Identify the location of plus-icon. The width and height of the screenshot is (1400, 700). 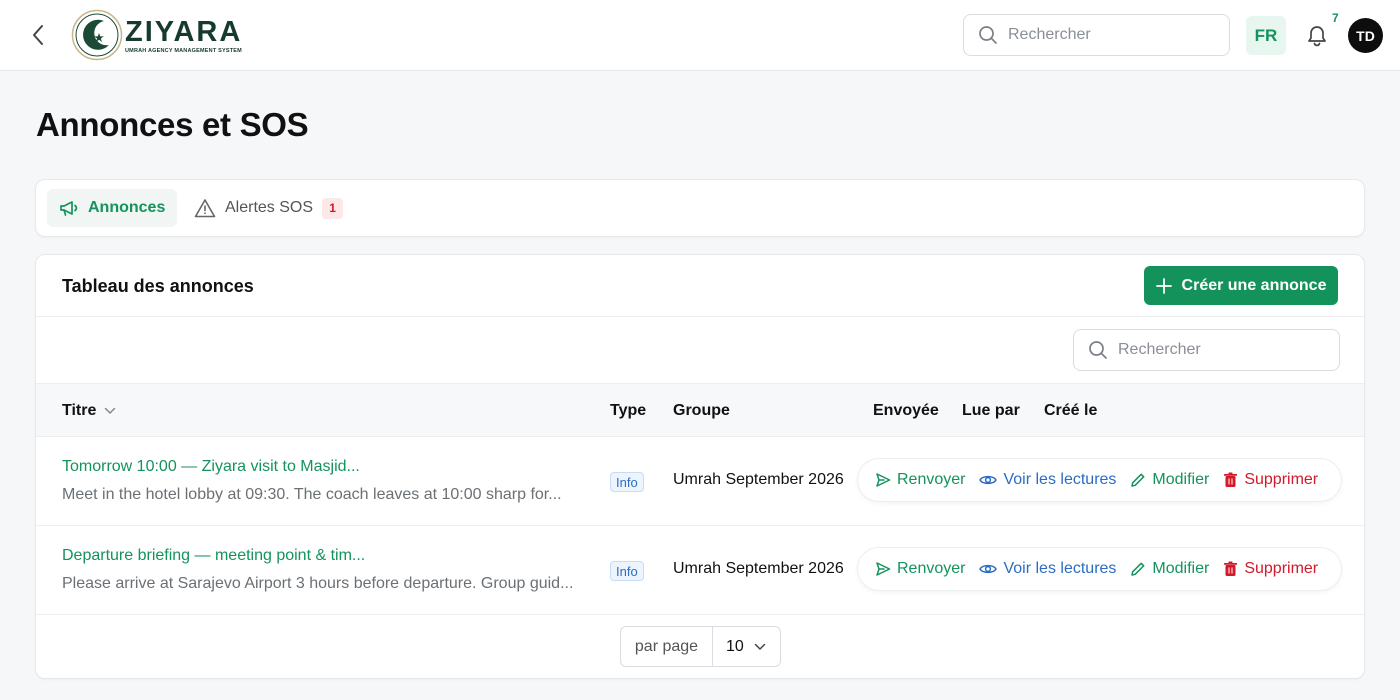
(1163, 285).